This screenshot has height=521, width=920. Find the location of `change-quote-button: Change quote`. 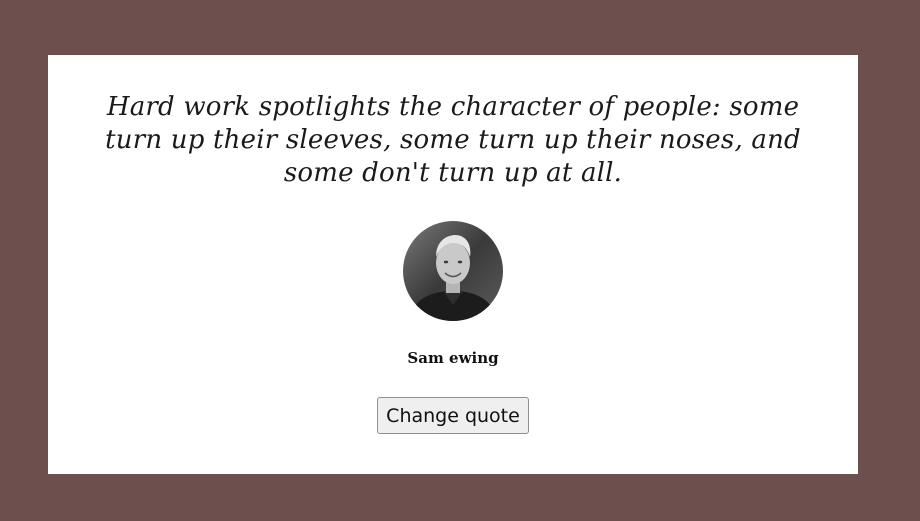

change-quote-button: Change quote is located at coordinates (453, 415).